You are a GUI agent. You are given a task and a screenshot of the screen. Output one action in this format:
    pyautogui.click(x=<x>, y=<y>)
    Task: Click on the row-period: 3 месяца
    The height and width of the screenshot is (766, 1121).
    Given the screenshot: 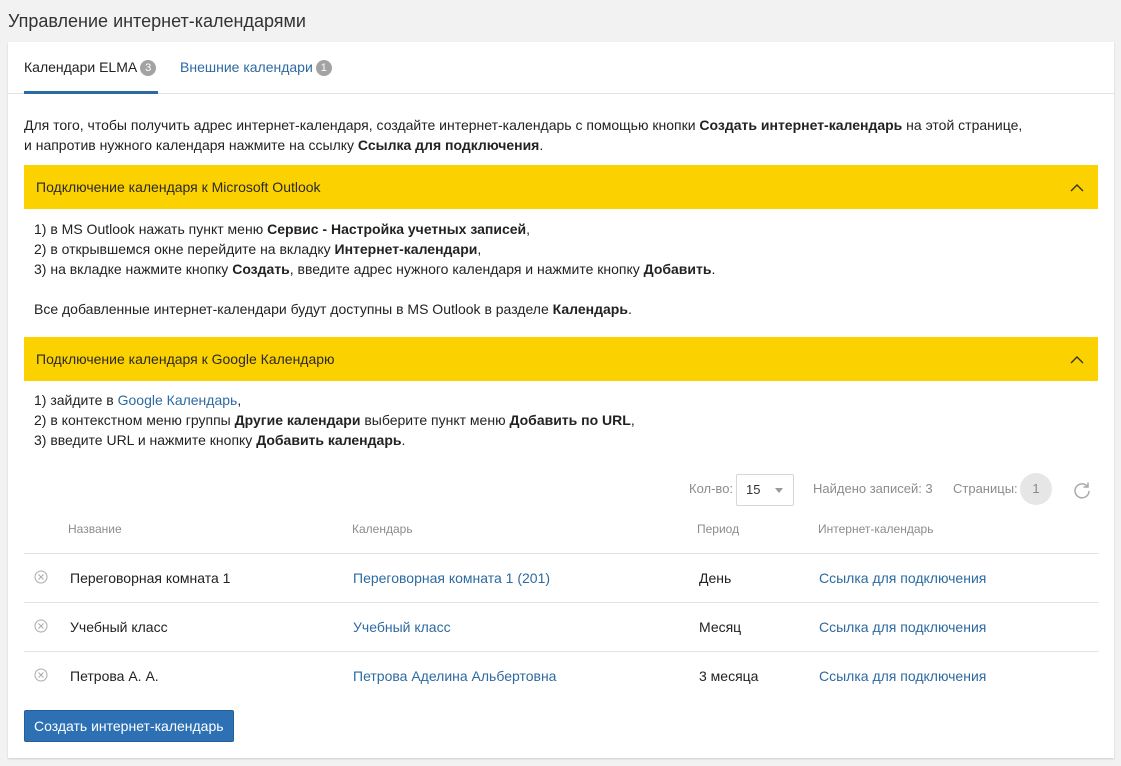 What is the action you would take?
    pyautogui.click(x=729, y=676)
    